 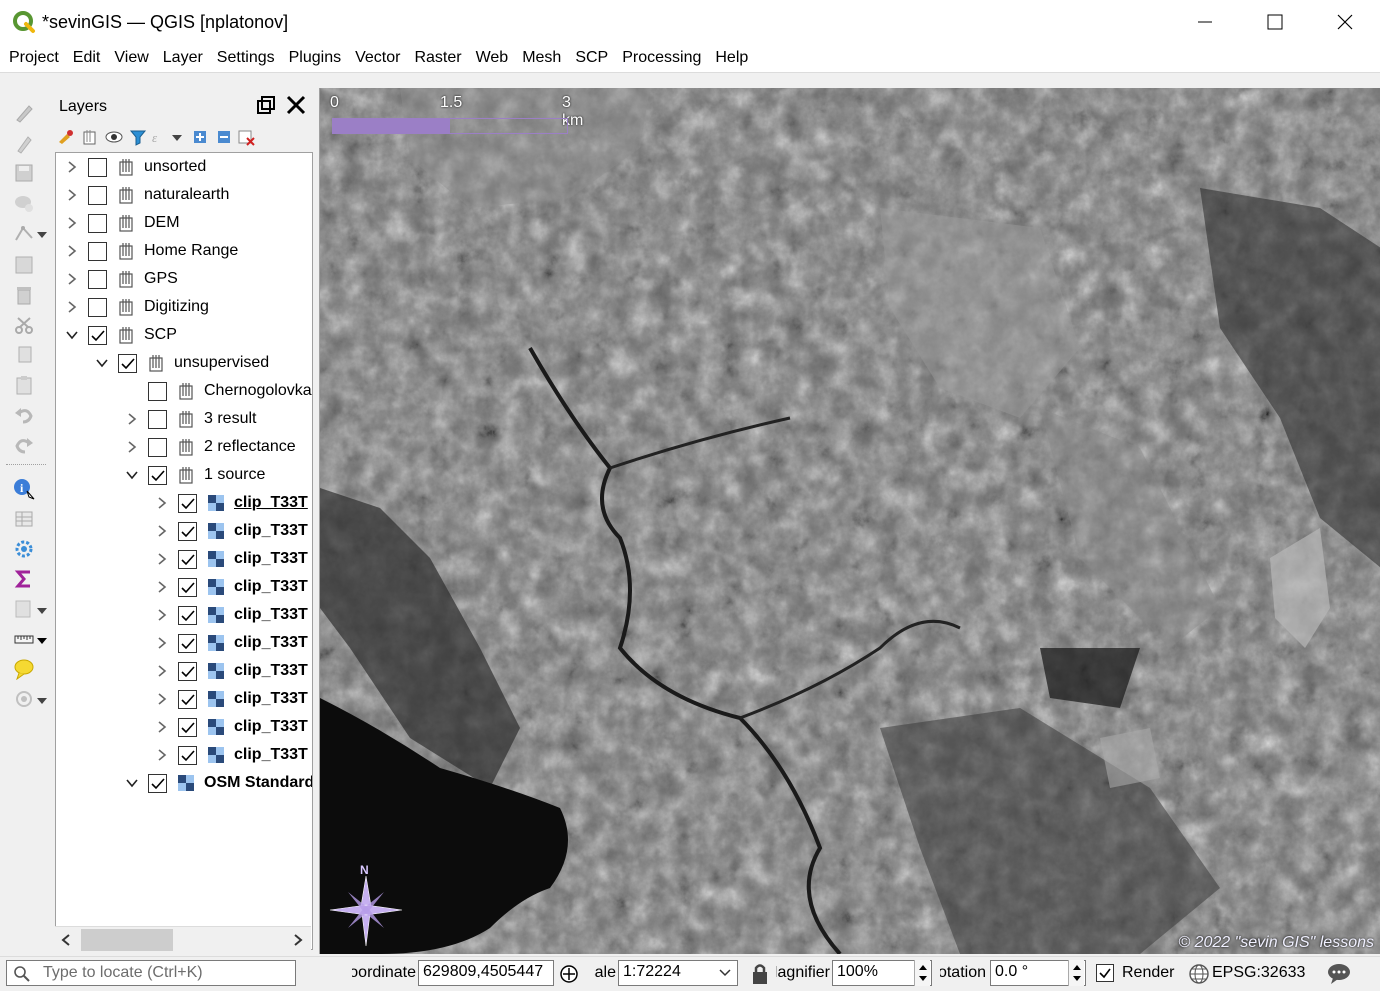 I want to click on render-checkbox, so click(x=1105, y=973).